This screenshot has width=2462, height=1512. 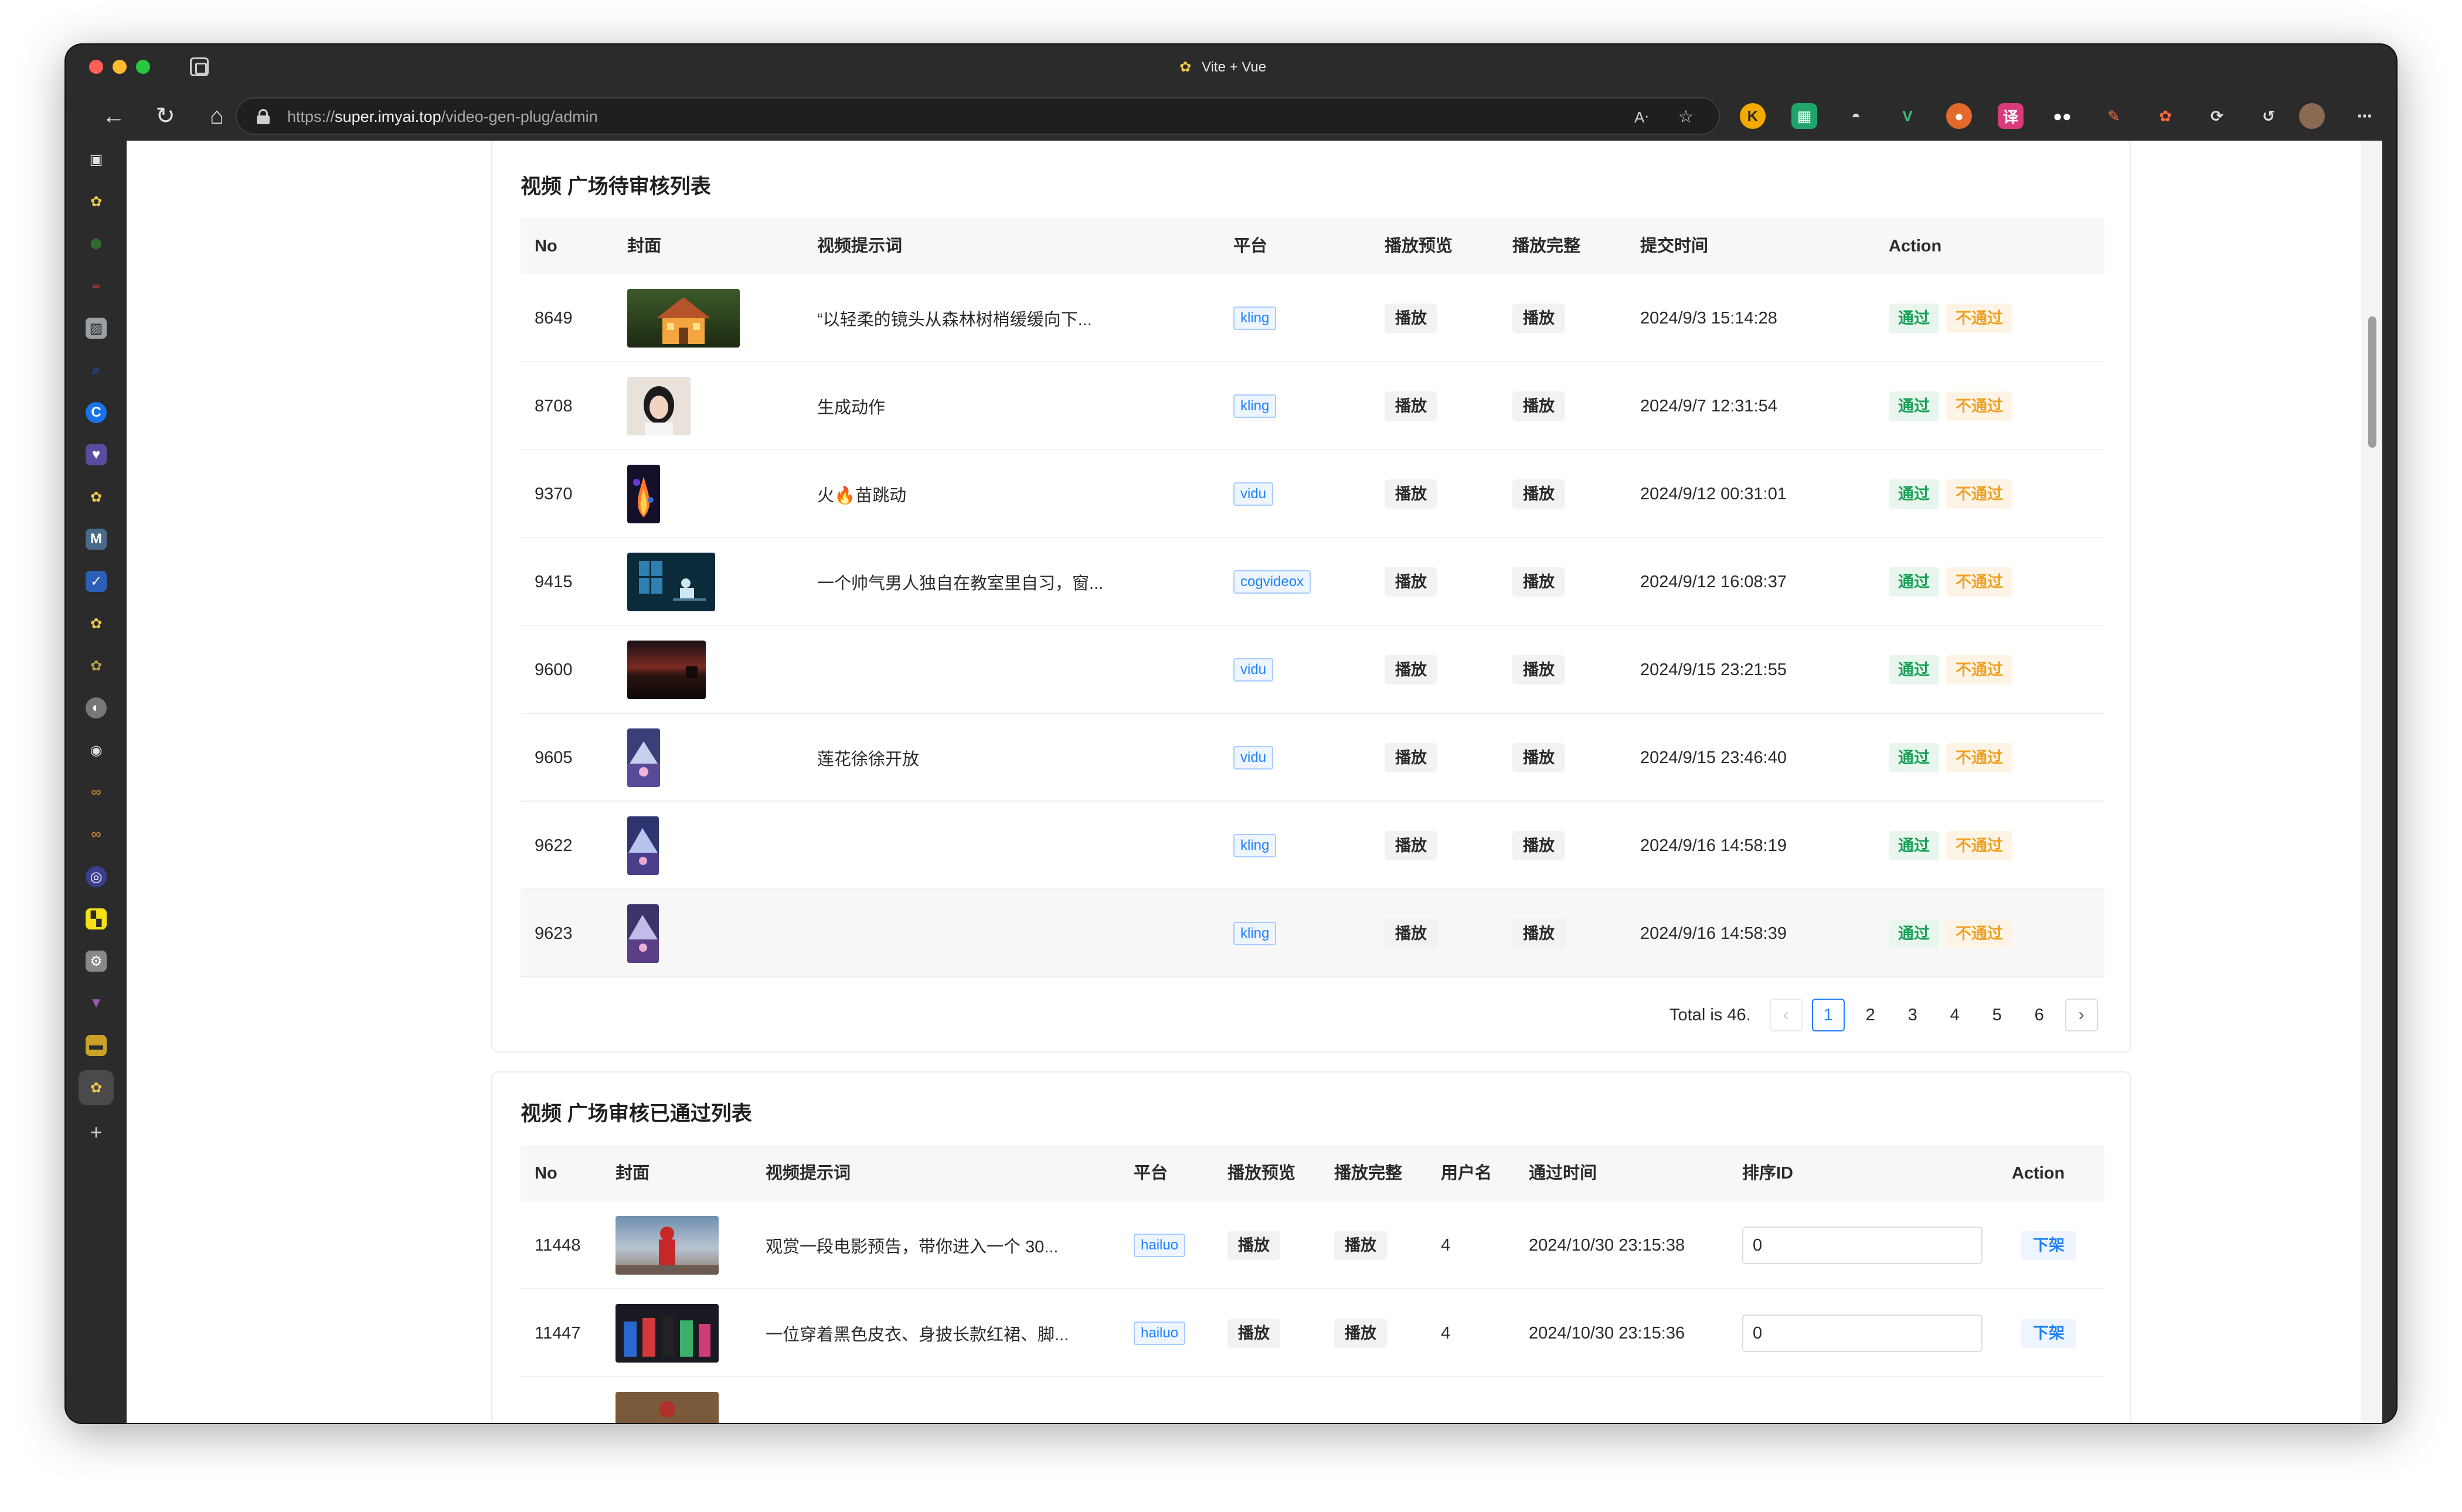 I want to click on more-menu-icon: ⋯, so click(x=2365, y=116).